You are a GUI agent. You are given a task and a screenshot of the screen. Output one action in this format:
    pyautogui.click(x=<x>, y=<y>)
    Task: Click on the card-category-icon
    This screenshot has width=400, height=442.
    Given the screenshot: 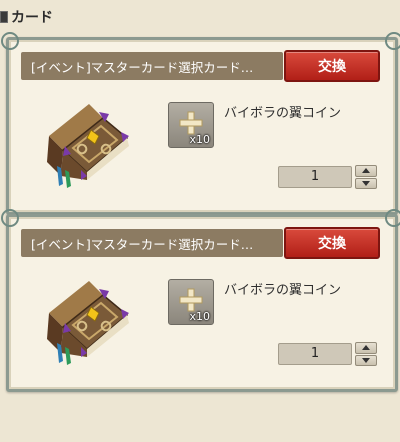 What is the action you would take?
    pyautogui.click(x=4, y=17)
    